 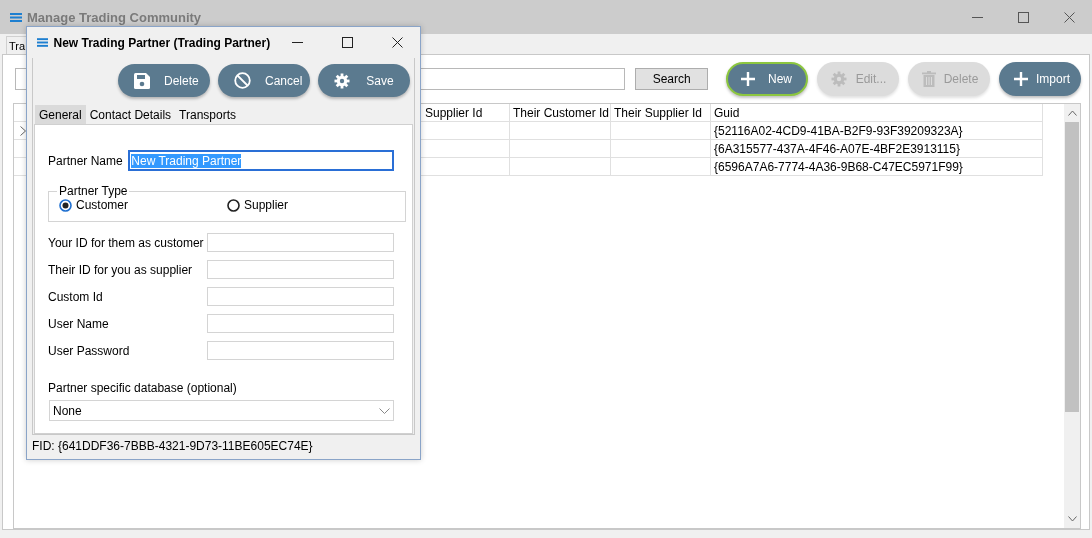 I want to click on toolbar-button: Import, so click(x=1040, y=79).